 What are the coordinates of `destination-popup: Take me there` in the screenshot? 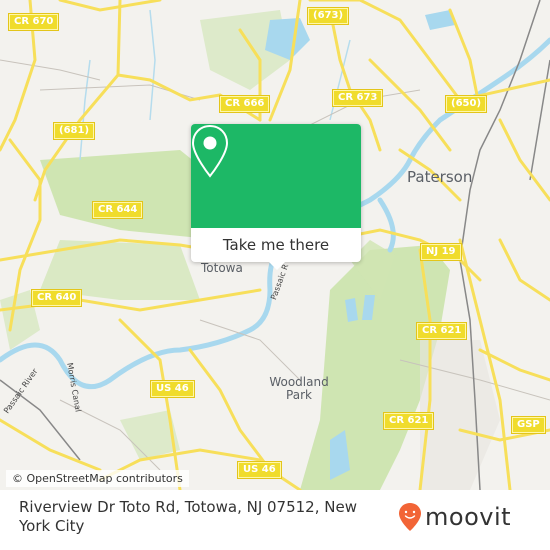 It's located at (276, 197).